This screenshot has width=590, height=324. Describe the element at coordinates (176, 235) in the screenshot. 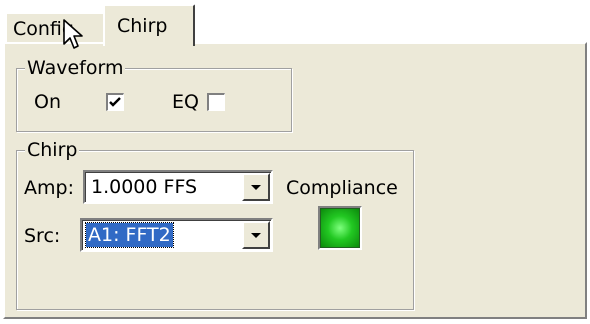

I see `src-select: A1: FFT2` at that location.